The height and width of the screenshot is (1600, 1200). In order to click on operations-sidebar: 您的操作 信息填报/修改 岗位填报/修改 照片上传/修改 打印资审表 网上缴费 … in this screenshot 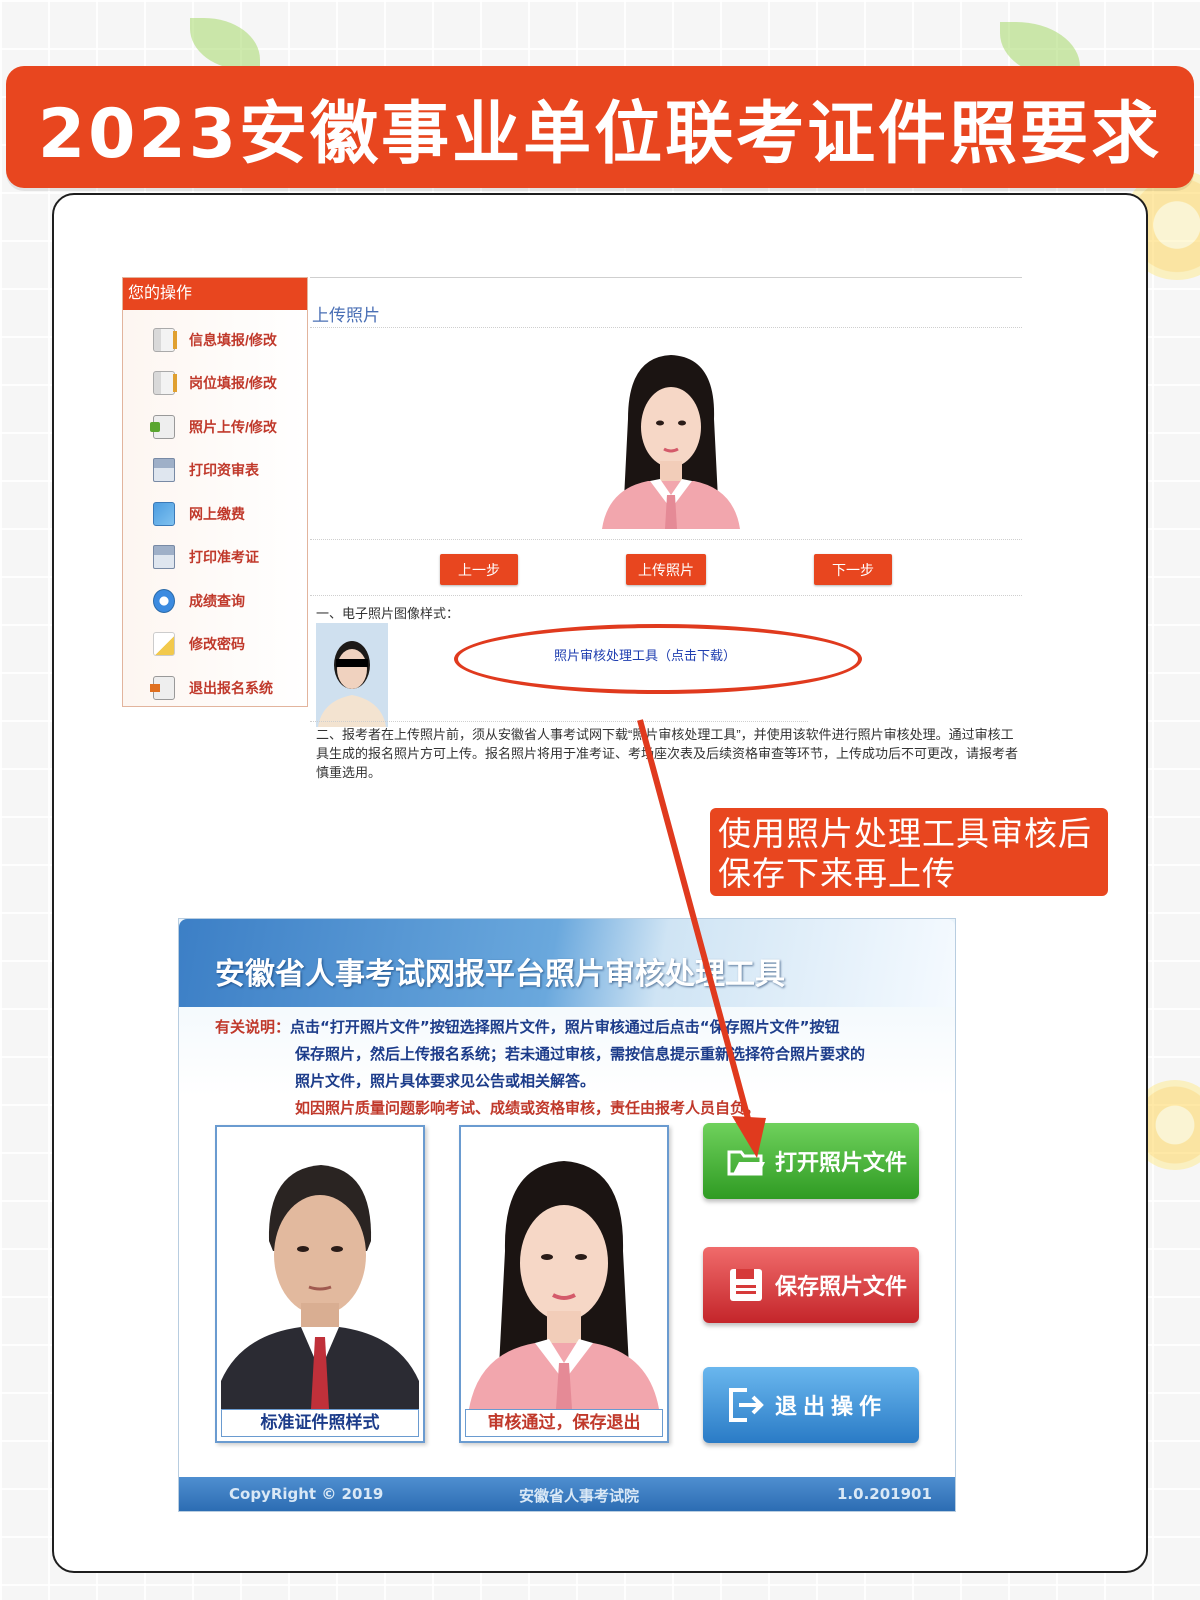, I will do `click(215, 492)`.